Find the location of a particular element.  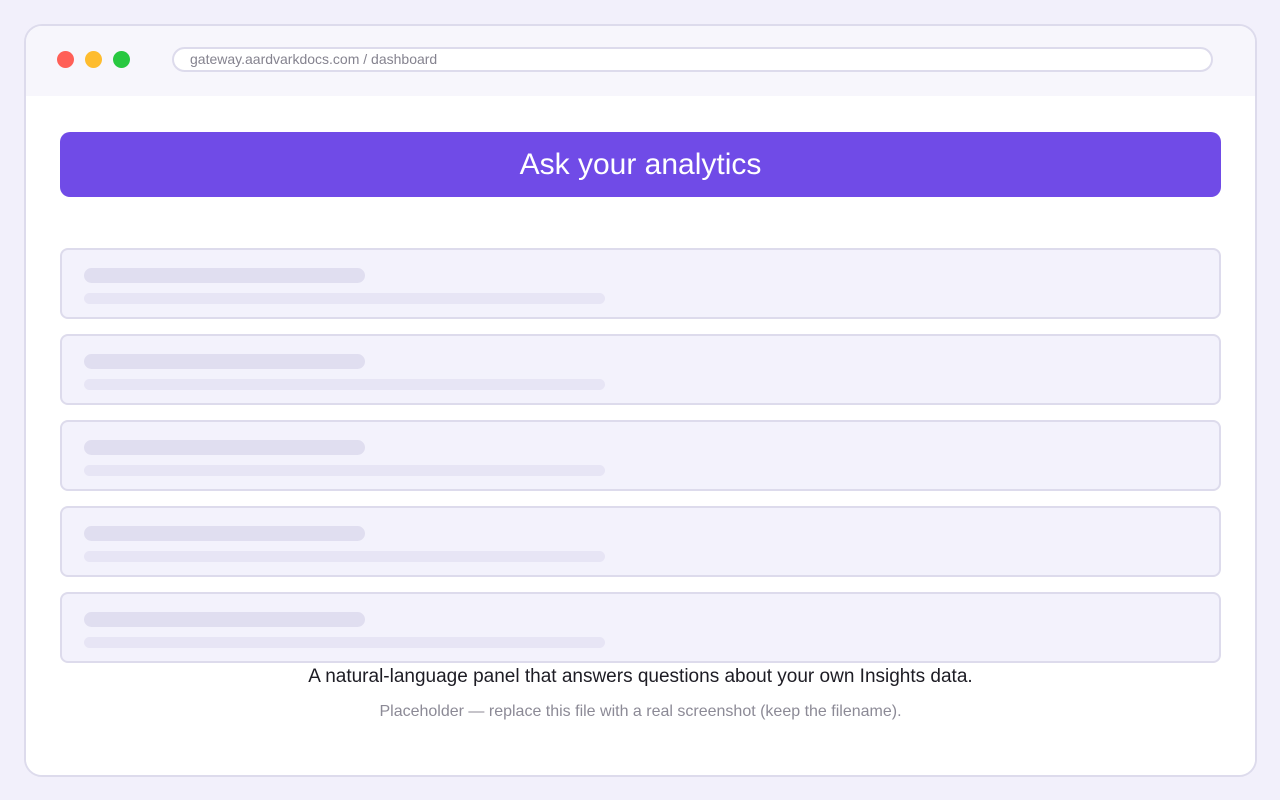

address-bar: gateway.aardvarkdocs.com / dashboard is located at coordinates (692, 59).